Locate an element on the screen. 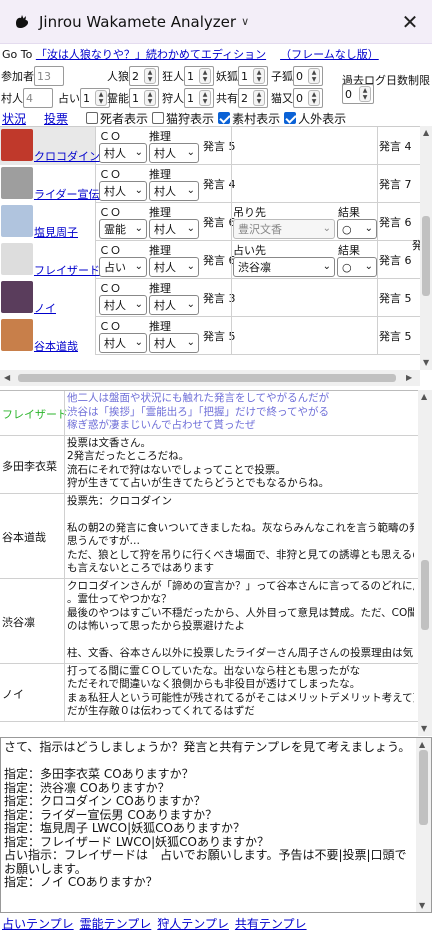  template-freemason-link: 共有テンプレ is located at coordinates (271, 924).